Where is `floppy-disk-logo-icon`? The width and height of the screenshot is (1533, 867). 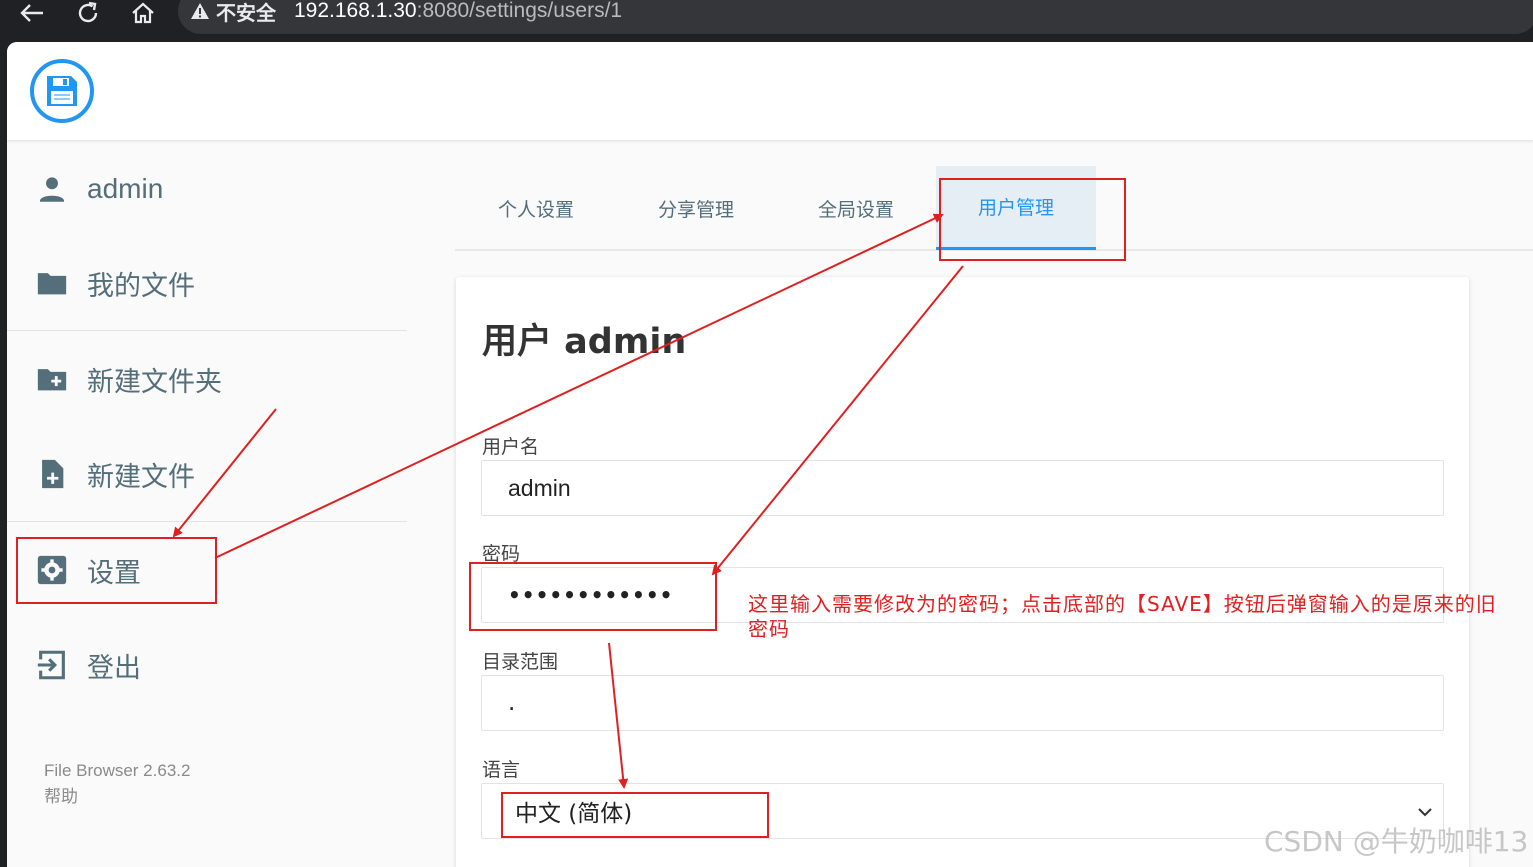
floppy-disk-logo-icon is located at coordinates (62, 91).